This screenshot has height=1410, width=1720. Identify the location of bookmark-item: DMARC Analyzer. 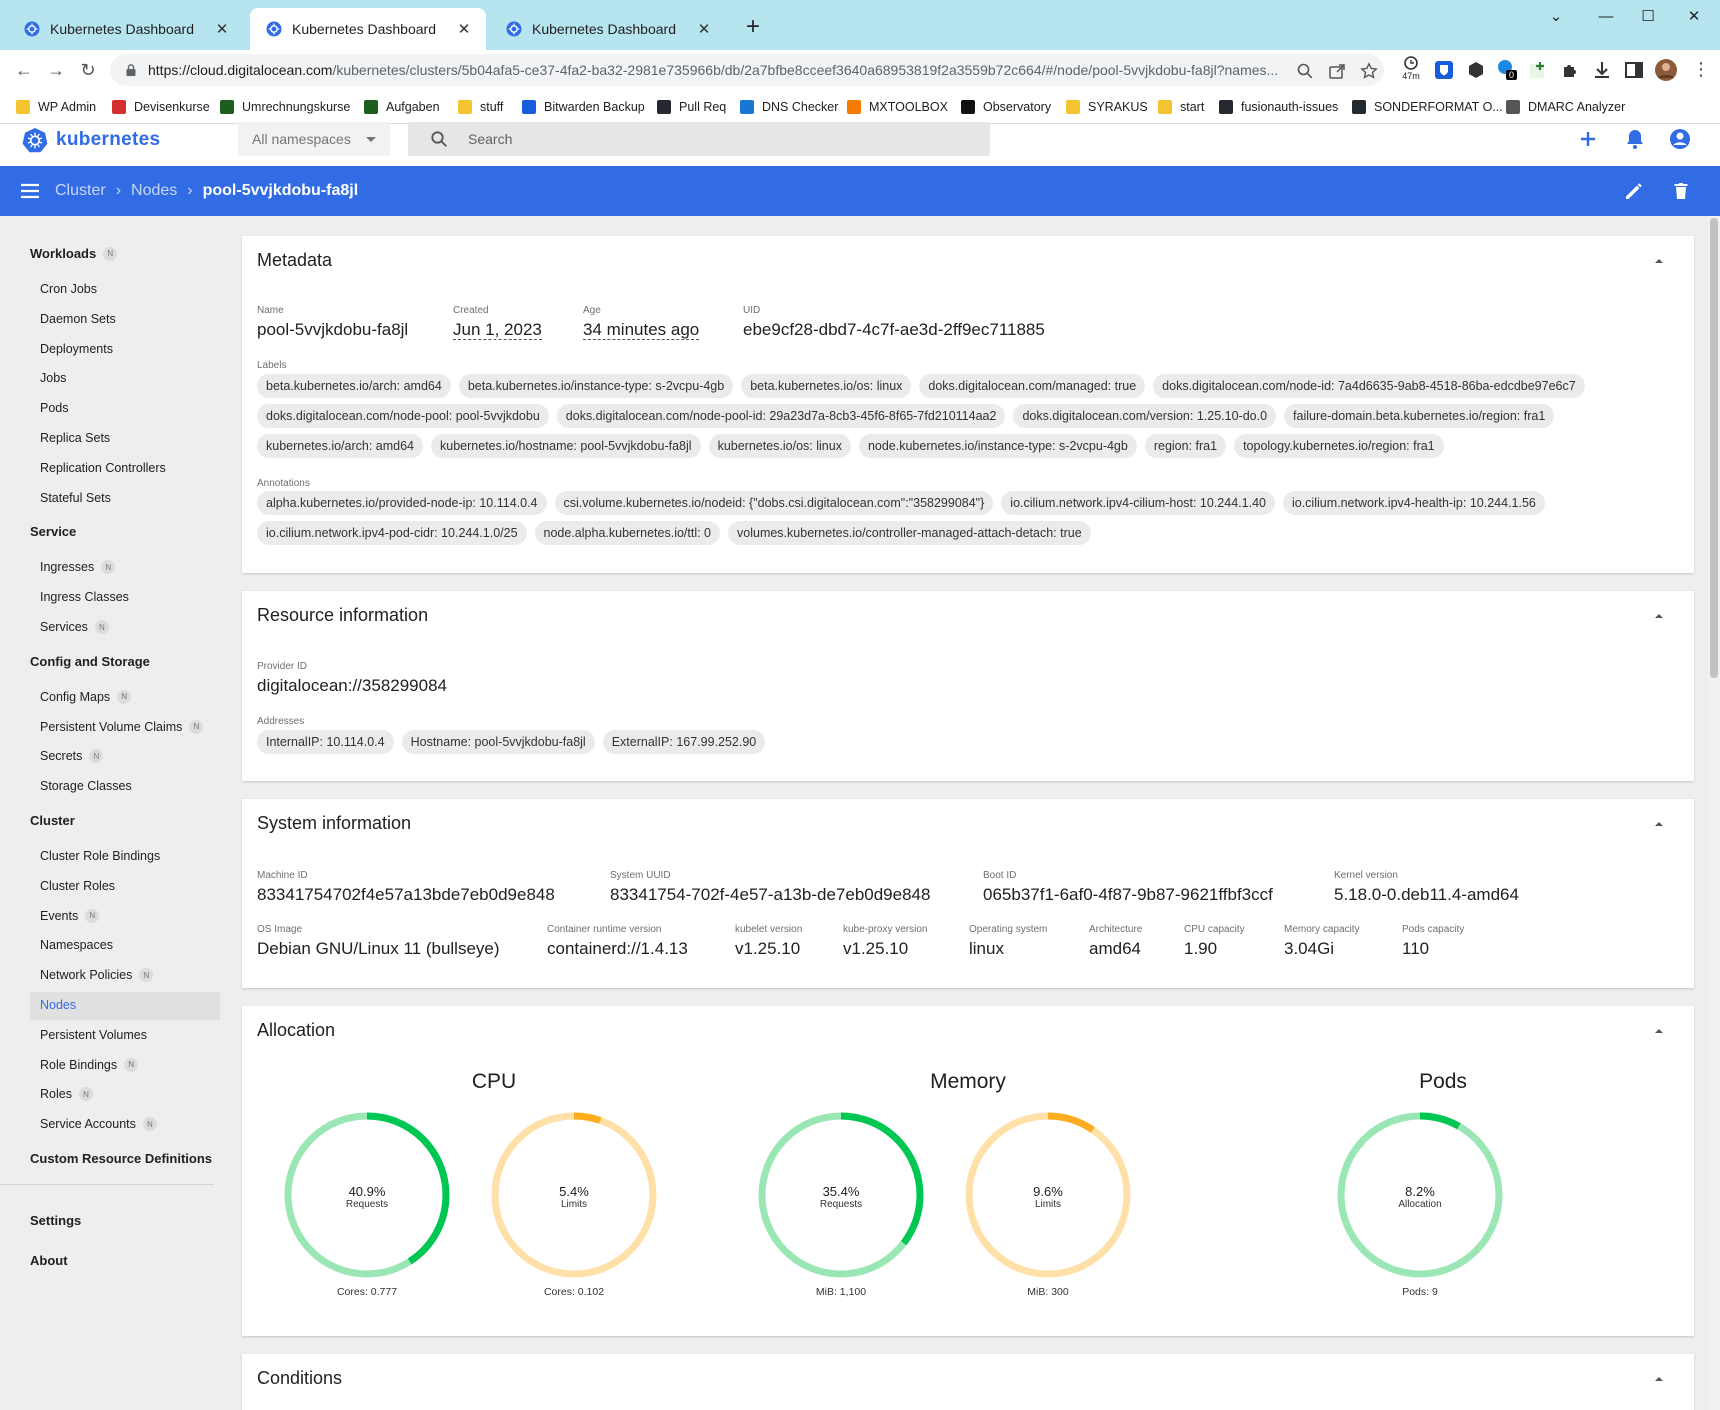
(1565, 107).